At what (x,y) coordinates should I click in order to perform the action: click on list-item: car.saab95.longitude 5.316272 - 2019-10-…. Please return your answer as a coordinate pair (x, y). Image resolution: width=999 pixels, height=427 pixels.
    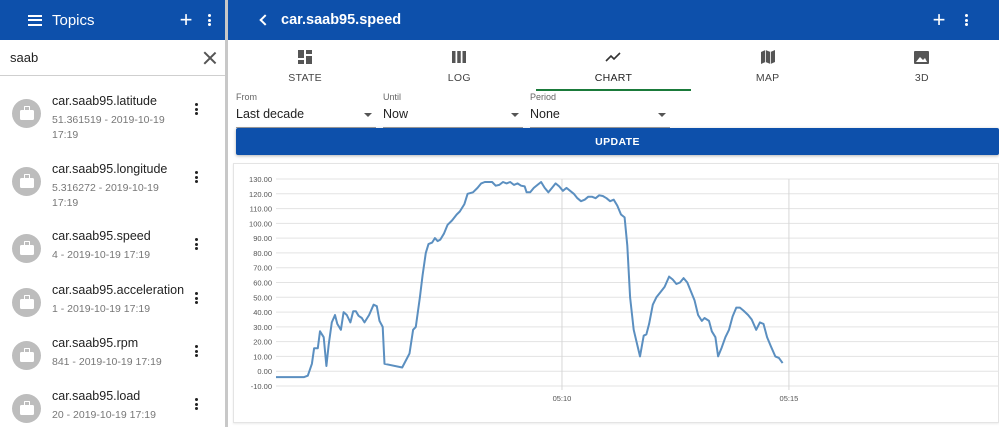
    Looking at the image, I should click on (112, 188).